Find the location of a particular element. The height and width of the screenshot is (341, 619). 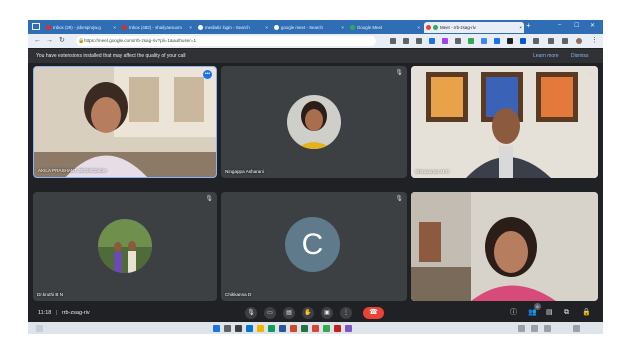

participant-tile: 🎙 Shivakumar M G is located at coordinates (504, 122).